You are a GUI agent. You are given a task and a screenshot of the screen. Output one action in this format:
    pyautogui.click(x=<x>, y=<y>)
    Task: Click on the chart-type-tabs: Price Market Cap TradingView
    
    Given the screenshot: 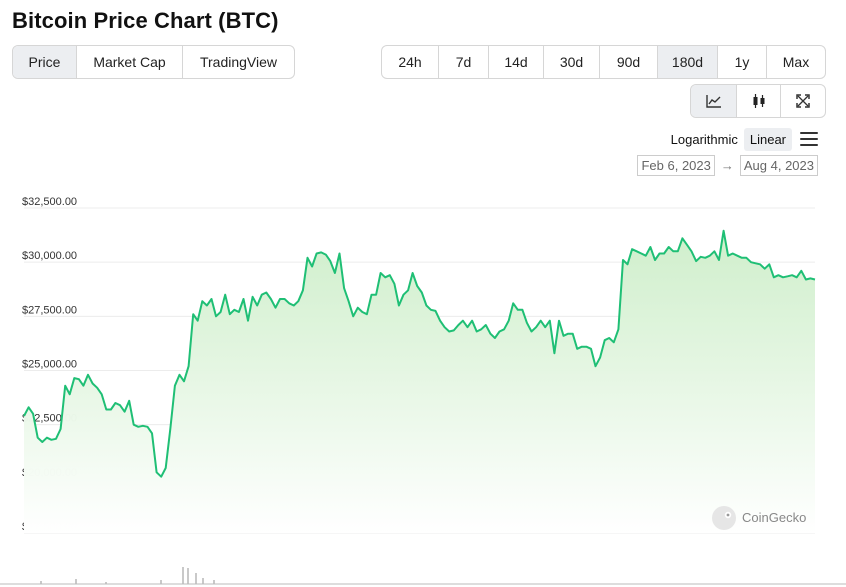 What is the action you would take?
    pyautogui.click(x=153, y=62)
    